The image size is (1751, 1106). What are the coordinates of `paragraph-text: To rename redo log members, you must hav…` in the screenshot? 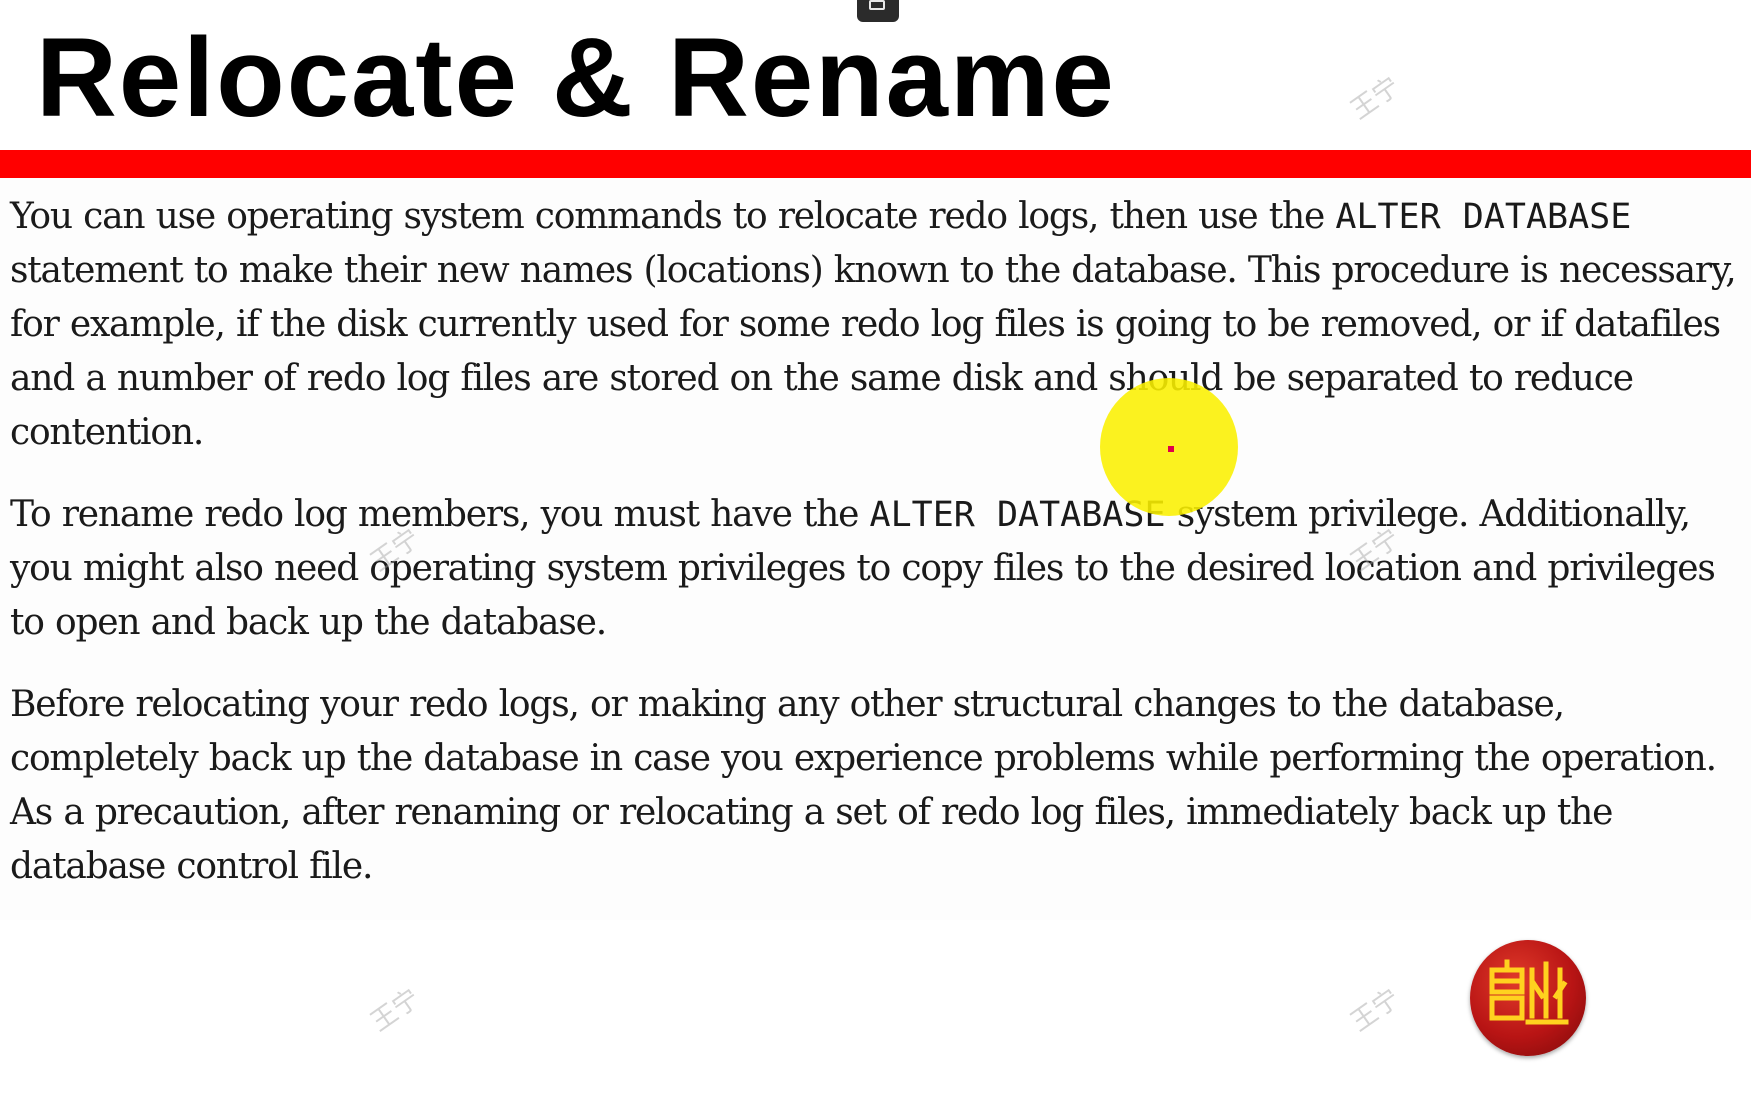 It's located at (440, 514).